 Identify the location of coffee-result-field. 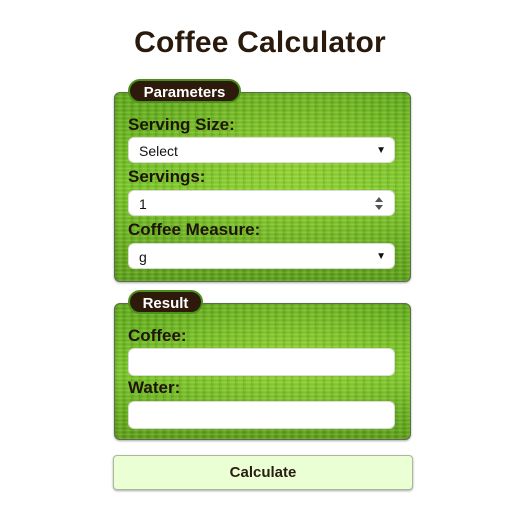
(261, 362).